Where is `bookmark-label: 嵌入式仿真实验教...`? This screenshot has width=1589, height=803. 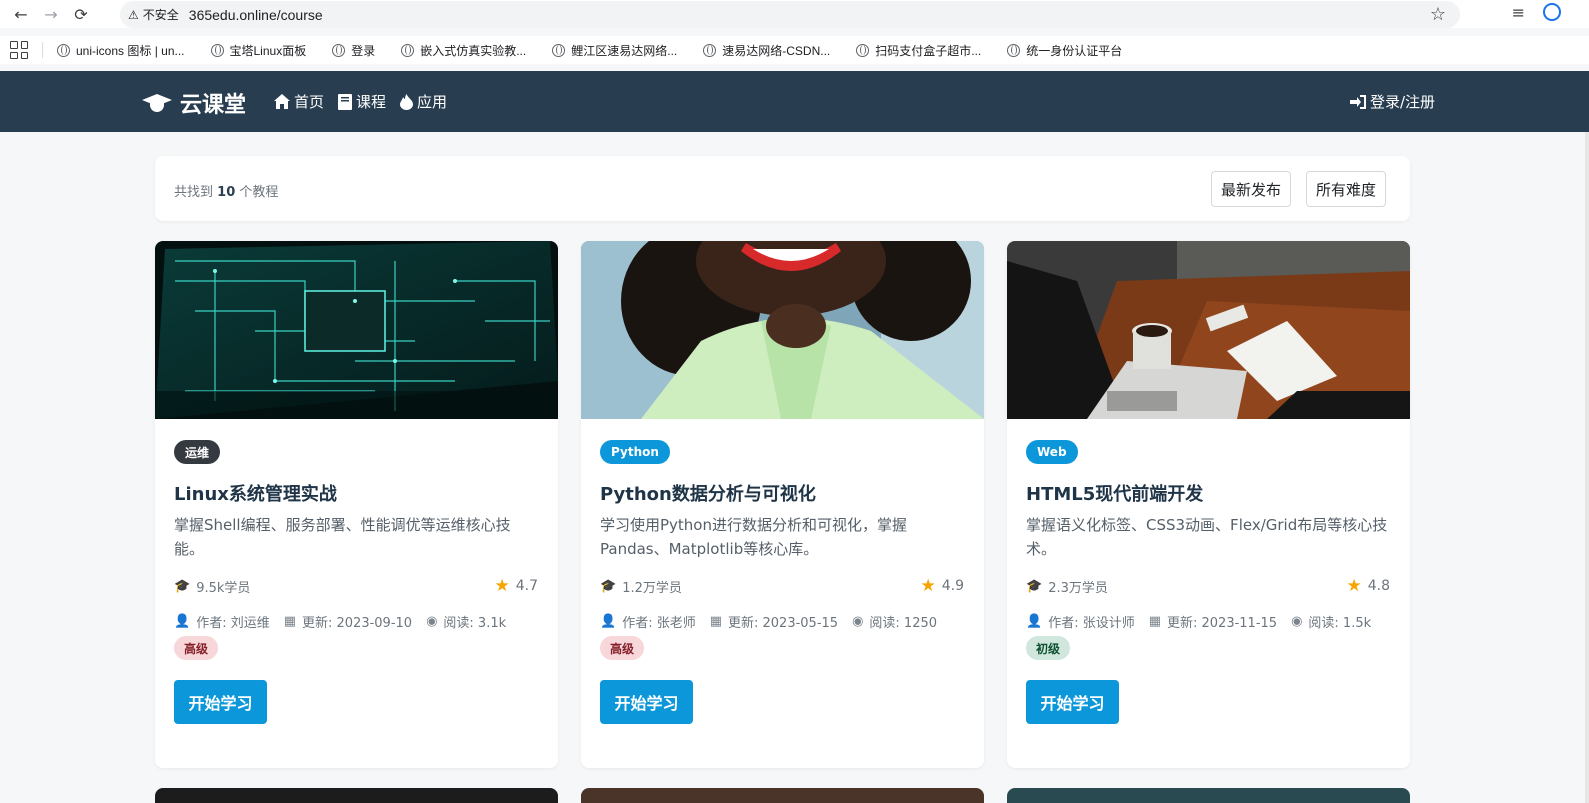
bookmark-label: 嵌入式仿真实验教... is located at coordinates (473, 50).